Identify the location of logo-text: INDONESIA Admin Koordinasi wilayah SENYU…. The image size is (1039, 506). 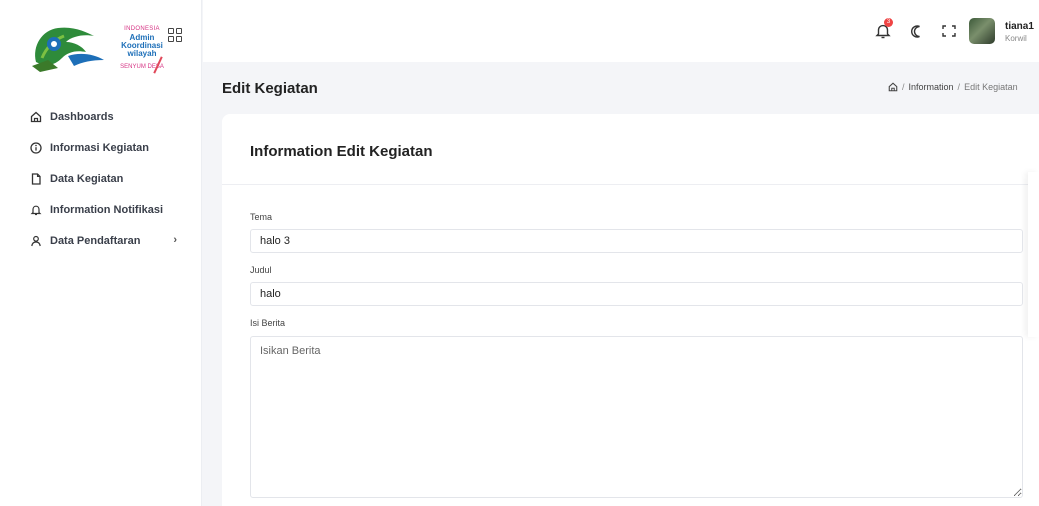
(142, 48).